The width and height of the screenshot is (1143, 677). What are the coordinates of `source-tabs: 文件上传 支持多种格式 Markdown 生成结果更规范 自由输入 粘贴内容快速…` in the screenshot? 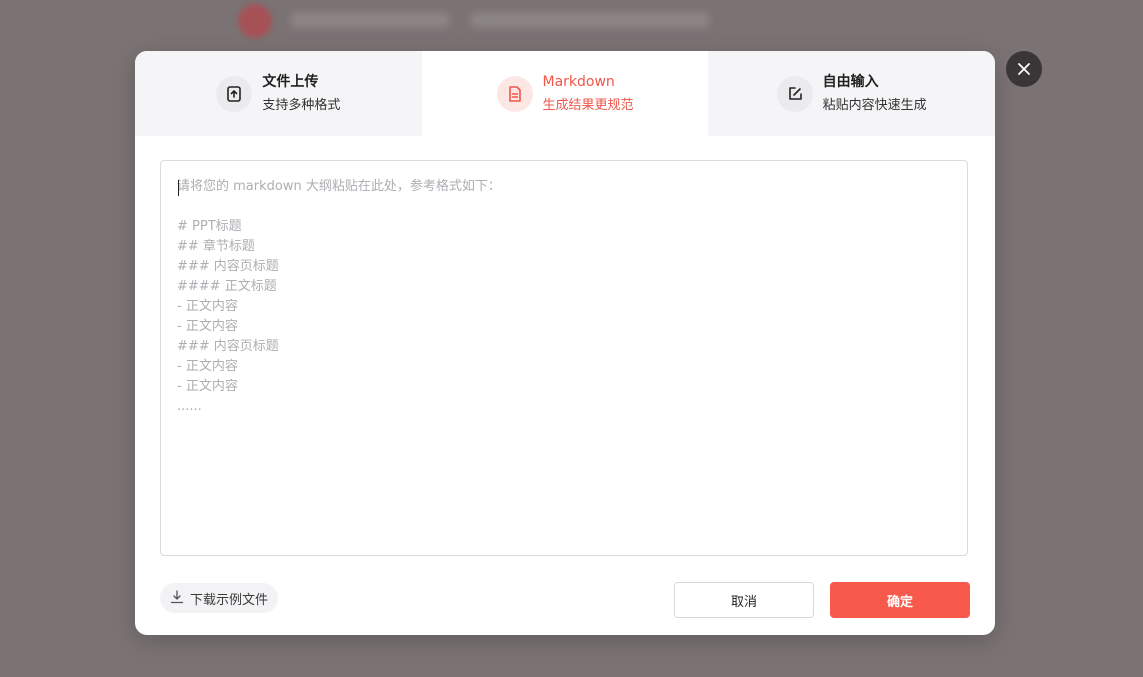 It's located at (565, 93).